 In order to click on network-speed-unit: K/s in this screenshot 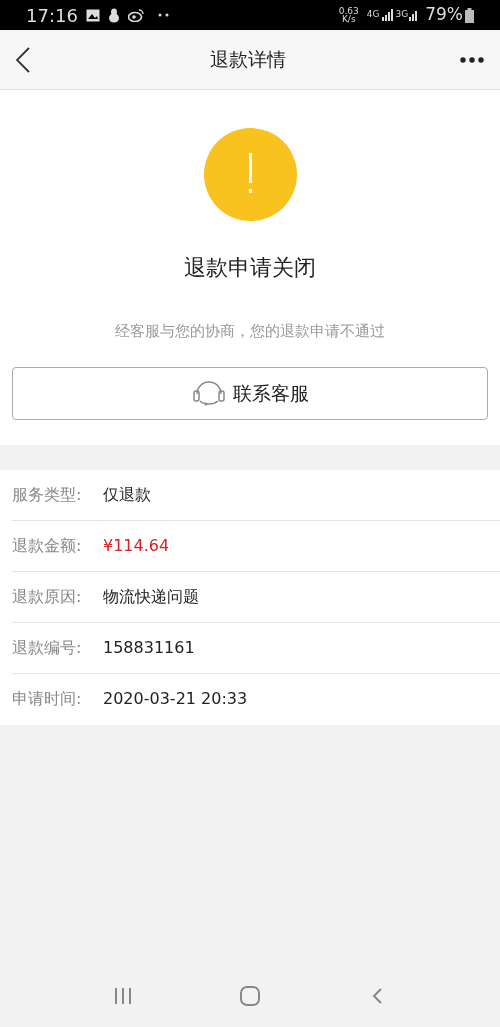, I will do `click(348, 19)`.